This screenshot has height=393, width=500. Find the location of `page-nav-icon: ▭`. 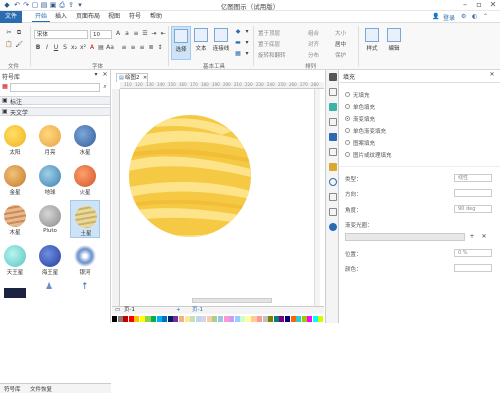

page-nav-icon: ▭ is located at coordinates (117, 310).